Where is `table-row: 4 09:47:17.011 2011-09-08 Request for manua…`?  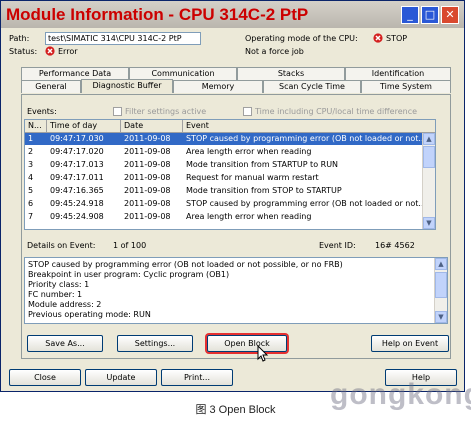 table-row: 4 09:47:17.011 2011-09-08 Request for manua… is located at coordinates (230, 178).